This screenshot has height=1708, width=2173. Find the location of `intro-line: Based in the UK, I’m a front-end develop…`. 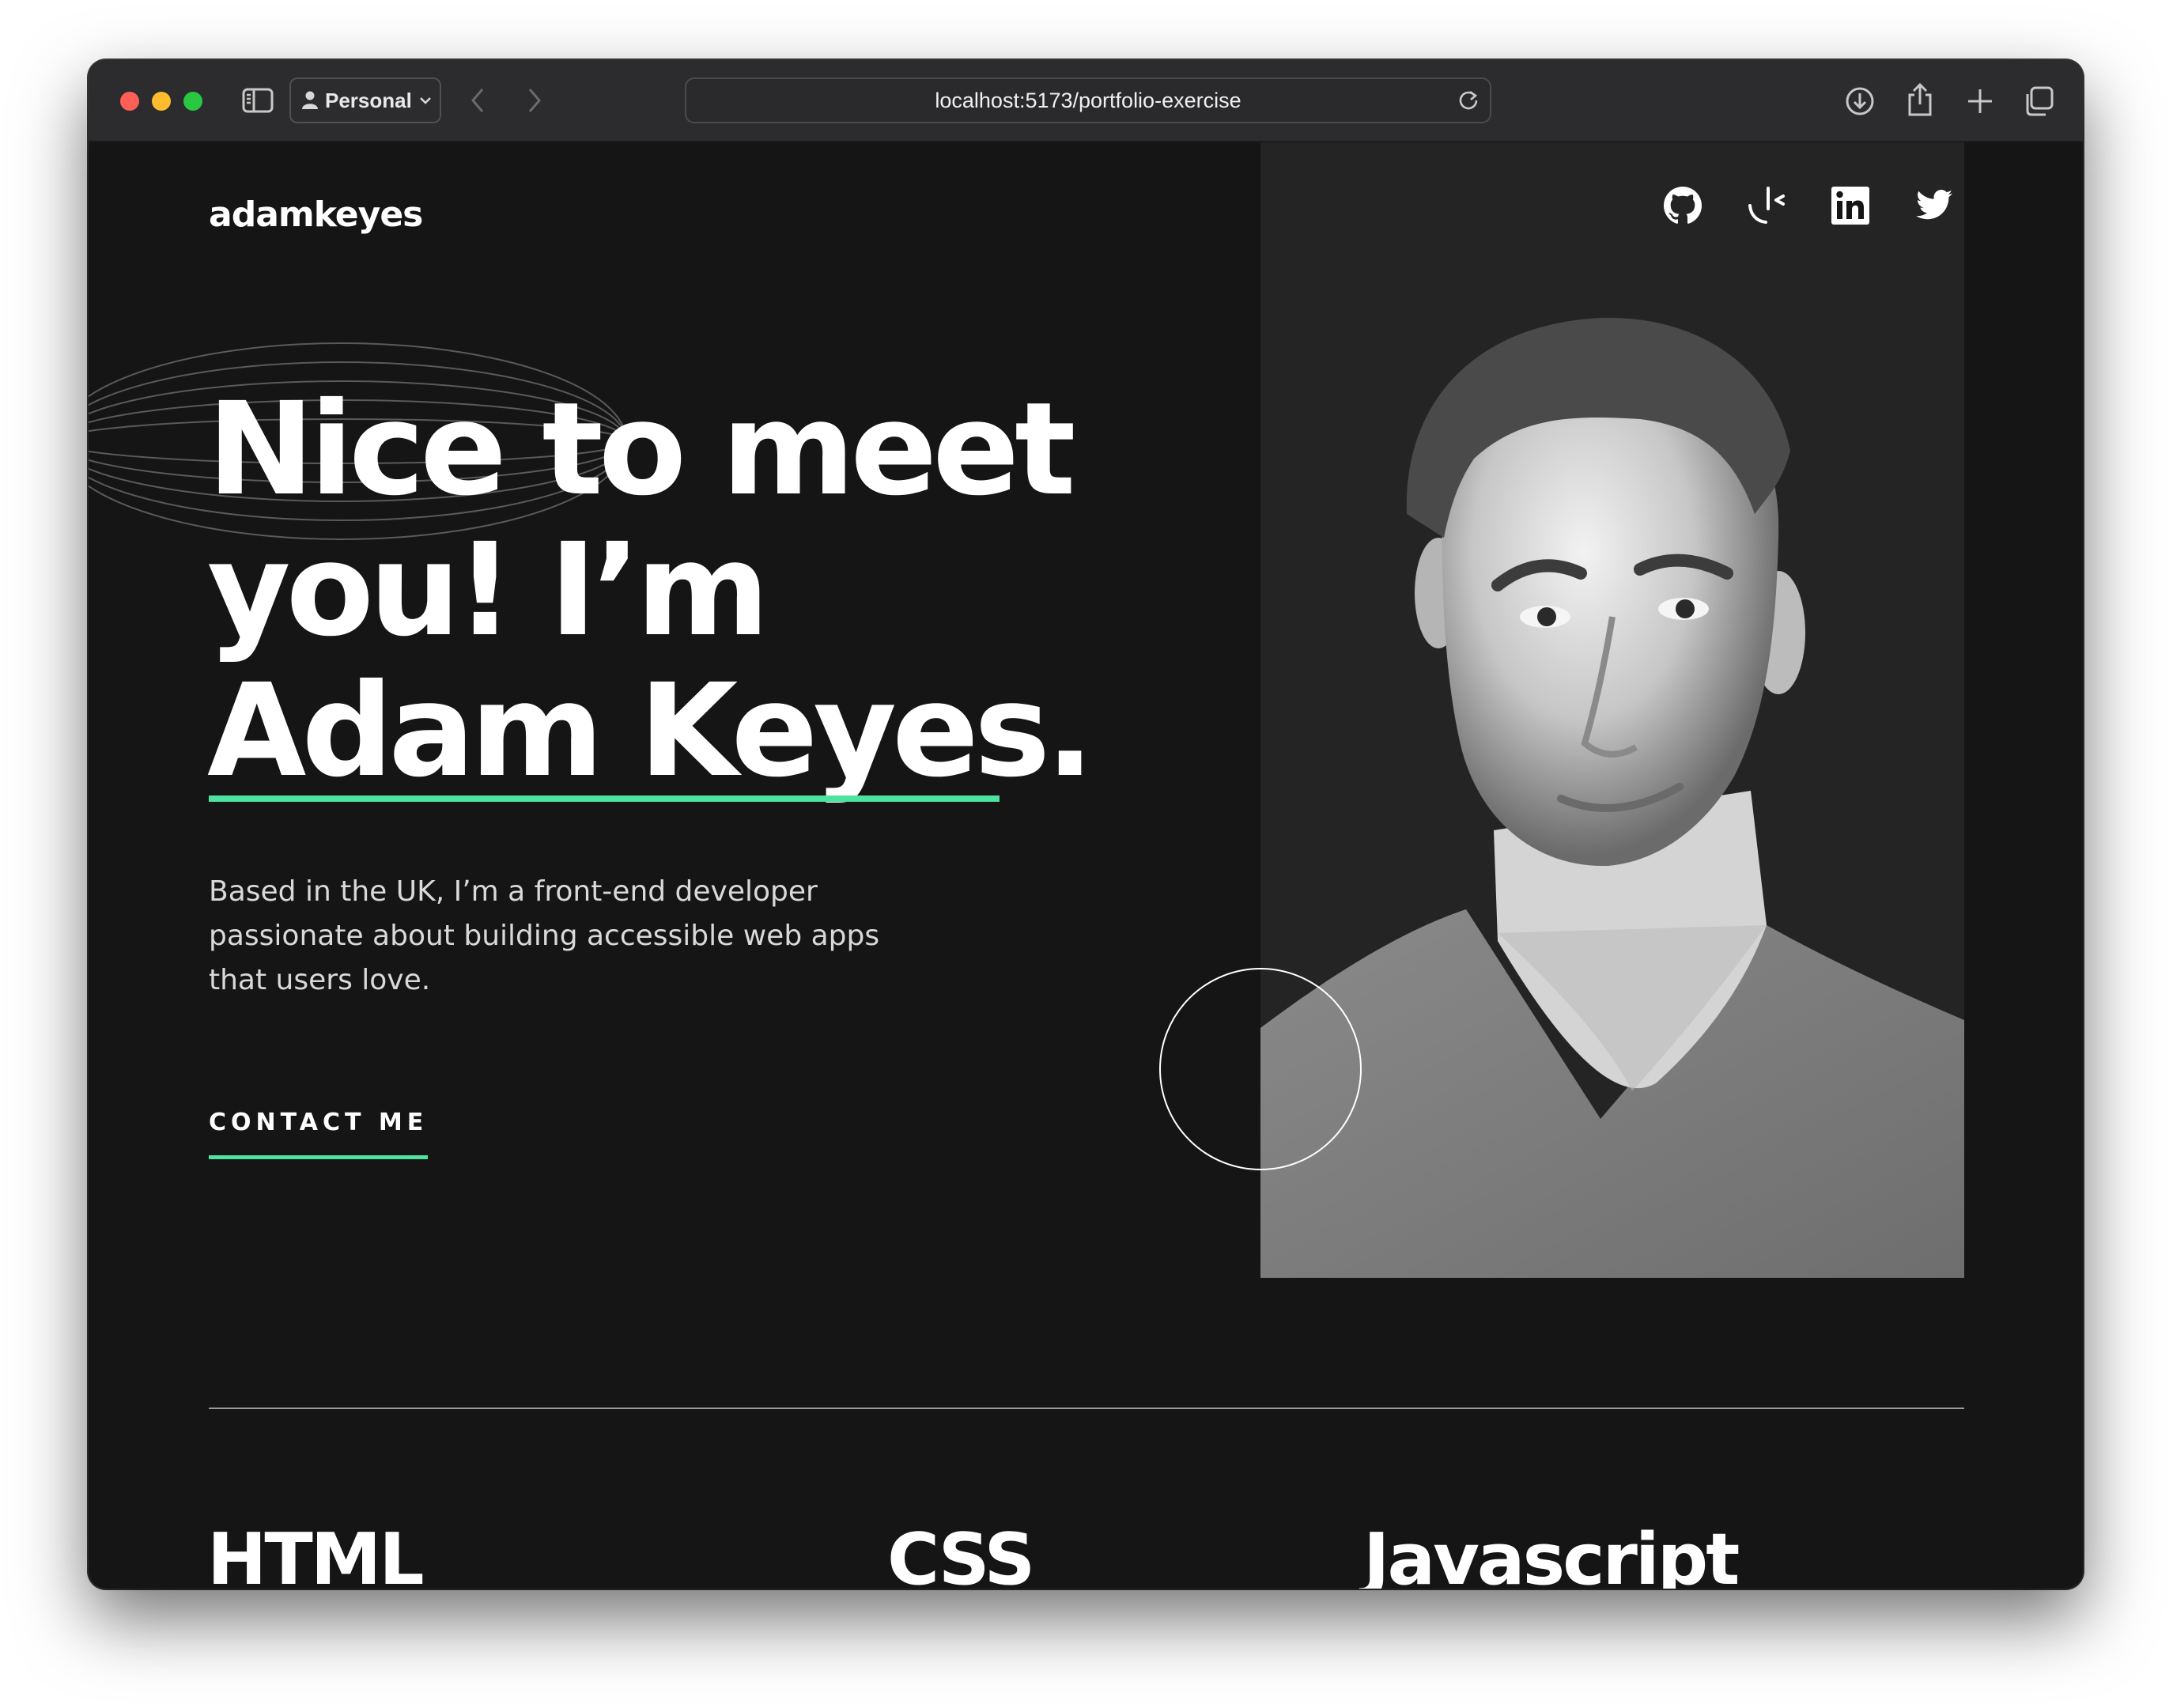

intro-line: Based in the UK, I’m a front-end develop… is located at coordinates (513, 891).